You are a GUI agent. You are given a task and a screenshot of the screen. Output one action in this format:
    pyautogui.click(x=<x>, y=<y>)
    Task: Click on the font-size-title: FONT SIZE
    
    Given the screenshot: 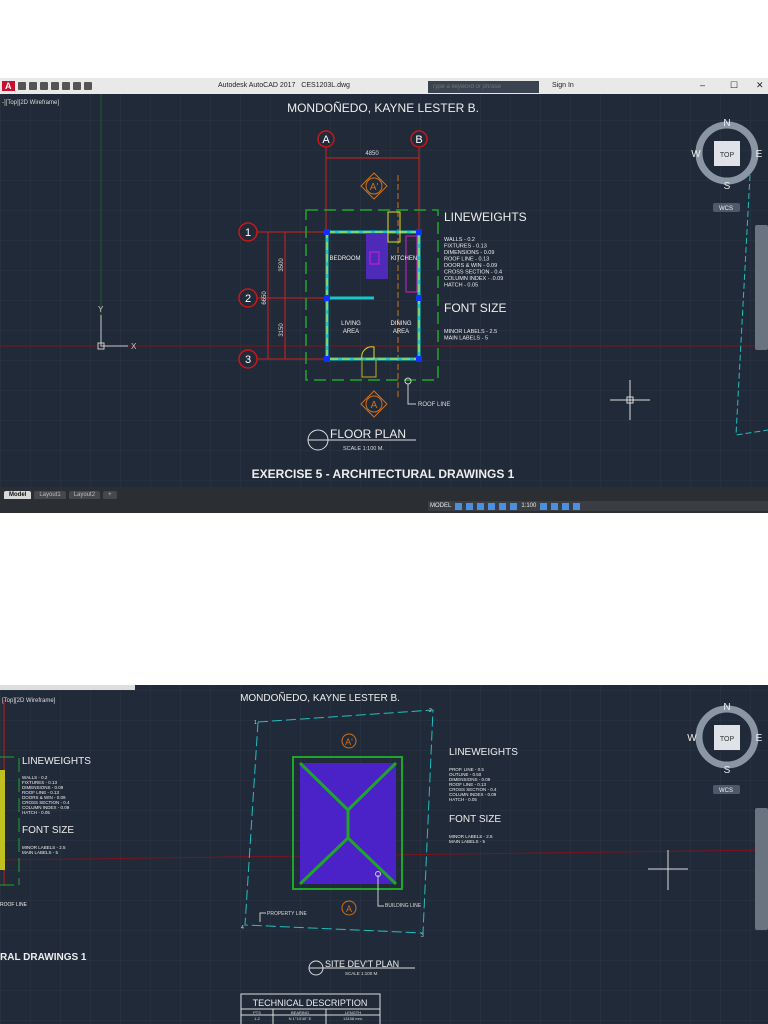 What is the action you would take?
    pyautogui.click(x=475, y=308)
    